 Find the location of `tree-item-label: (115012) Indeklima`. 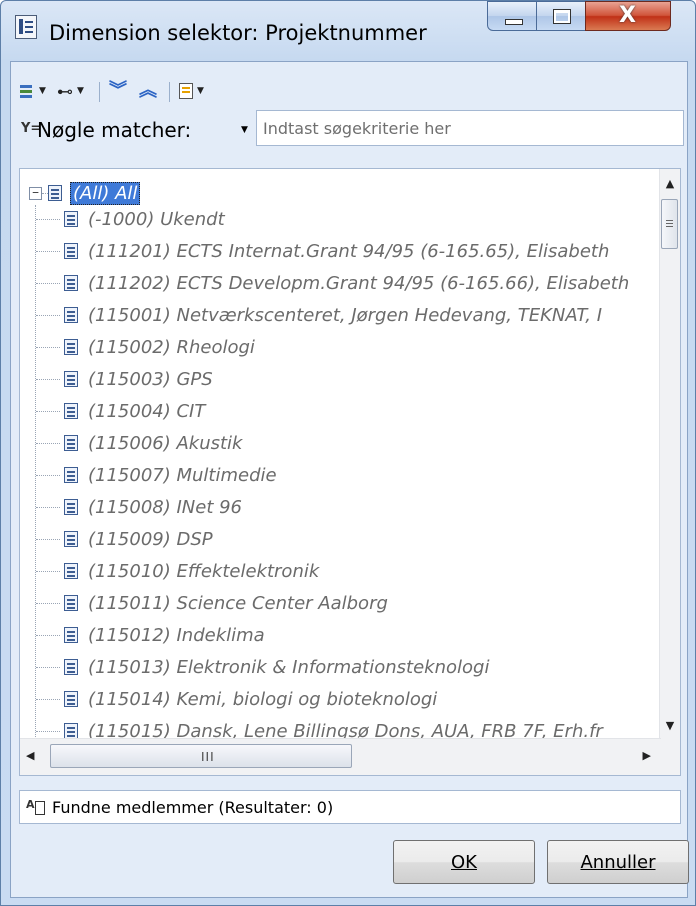

tree-item-label: (115012) Indeklima is located at coordinates (176, 635).